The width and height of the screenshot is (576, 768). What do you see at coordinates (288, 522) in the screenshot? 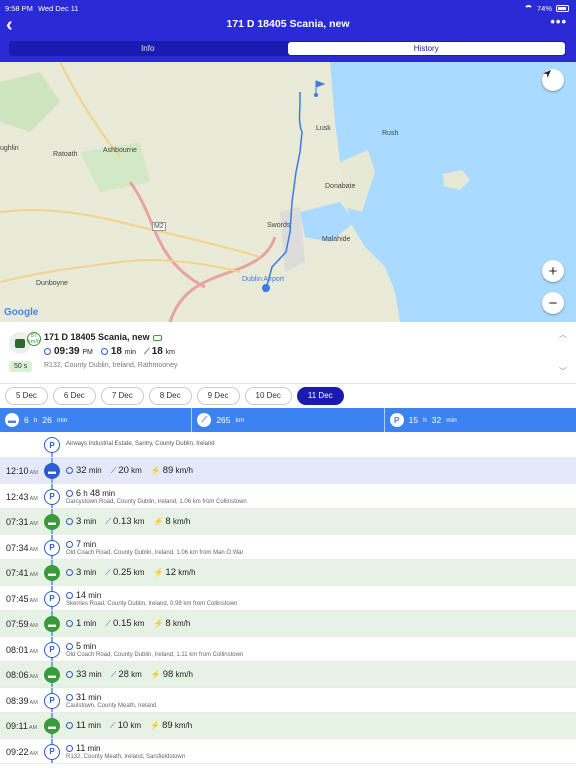
I see `list-item: 07:31AM ▬ 3 min ⟋ 0.13 km ⚡ 8 km/h` at bounding box center [288, 522].